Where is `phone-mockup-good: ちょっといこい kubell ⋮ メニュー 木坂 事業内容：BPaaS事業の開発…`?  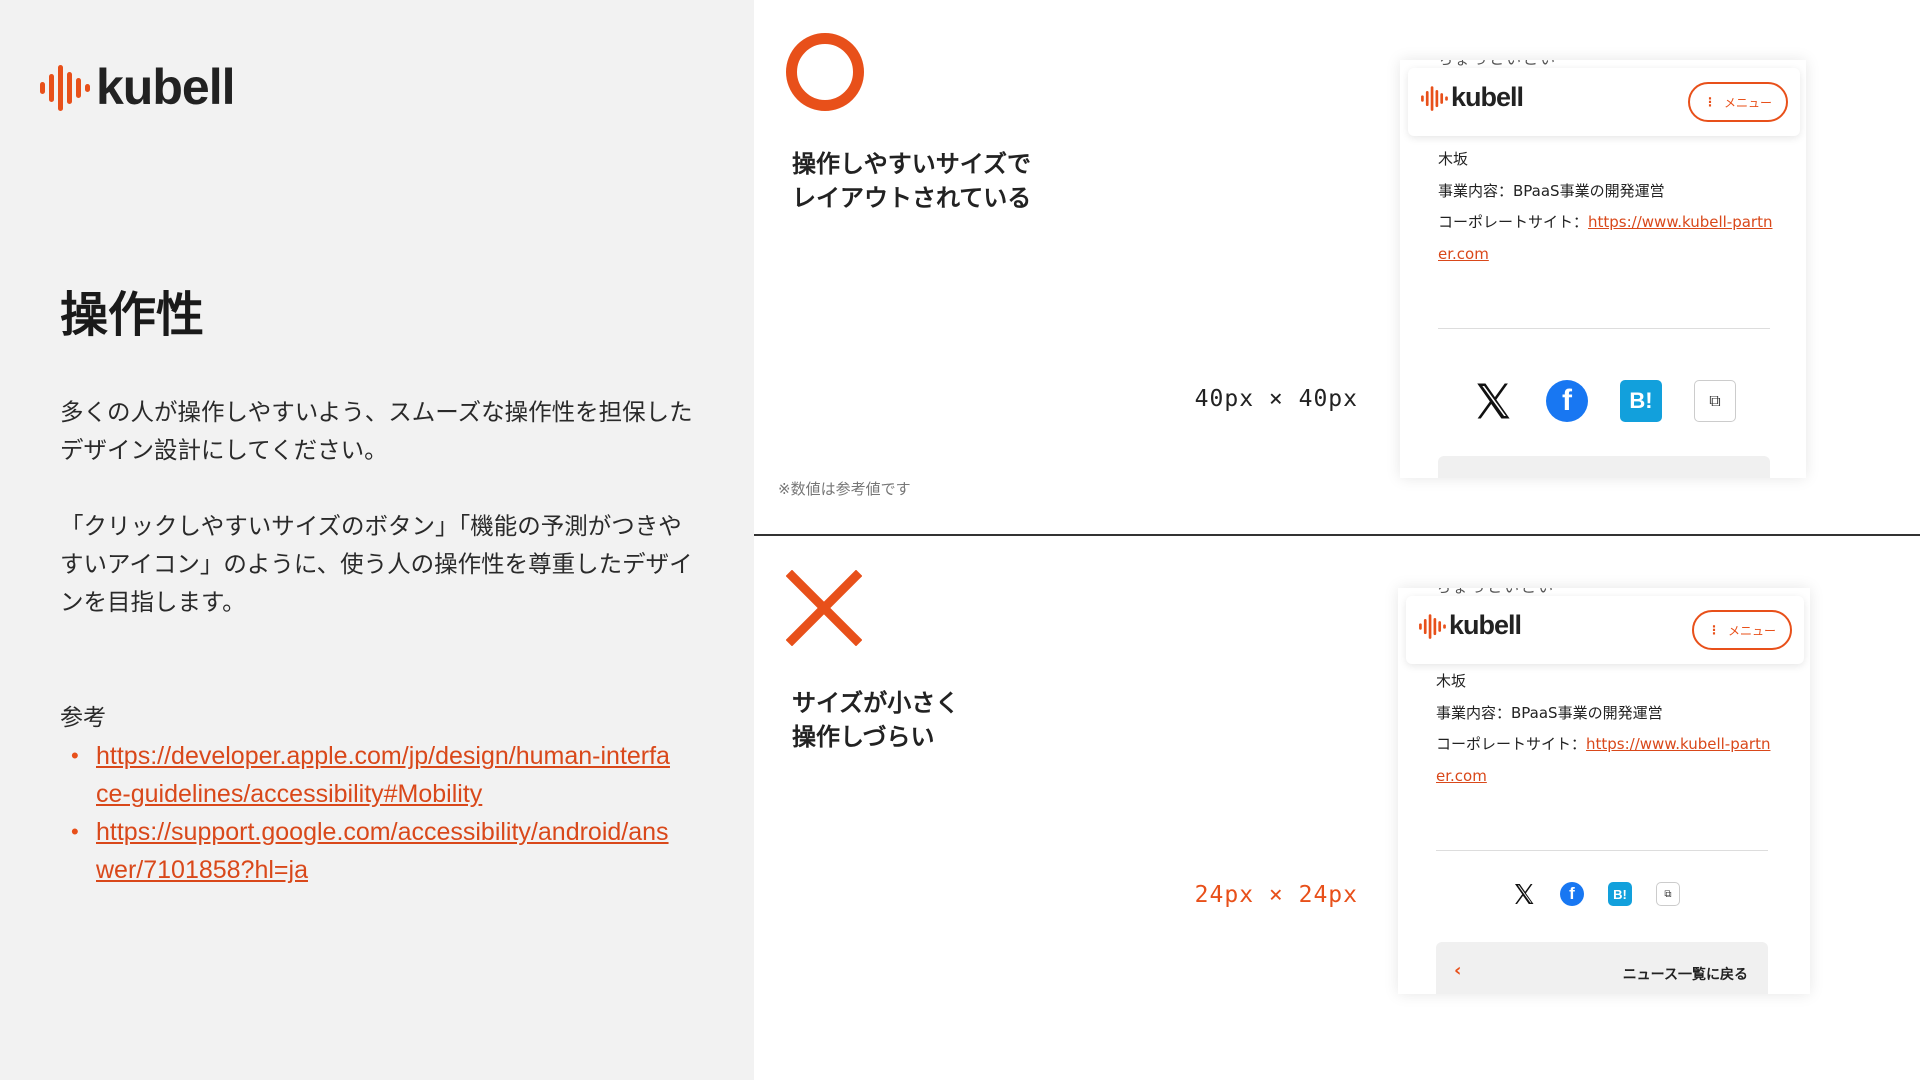 phone-mockup-good: ちょっといこい kubell ⋮ メニュー 木坂 事業内容：BPaaS事業の開発… is located at coordinates (1603, 269).